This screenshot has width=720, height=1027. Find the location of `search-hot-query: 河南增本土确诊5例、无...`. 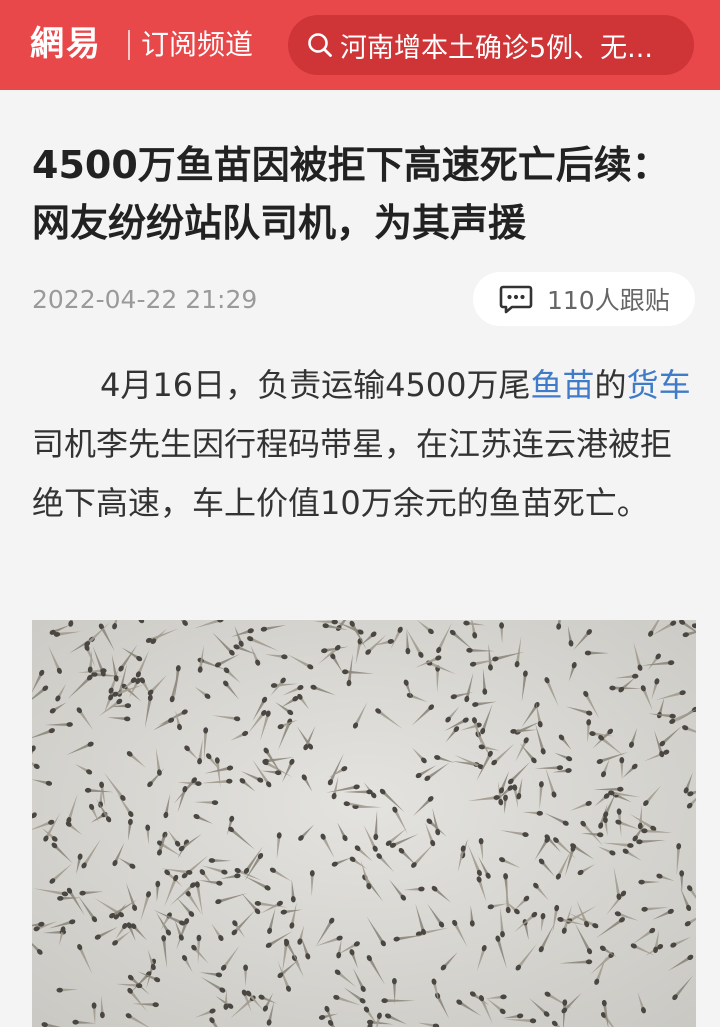

search-hot-query: 河南增本土确诊5例、无... is located at coordinates (496, 48).